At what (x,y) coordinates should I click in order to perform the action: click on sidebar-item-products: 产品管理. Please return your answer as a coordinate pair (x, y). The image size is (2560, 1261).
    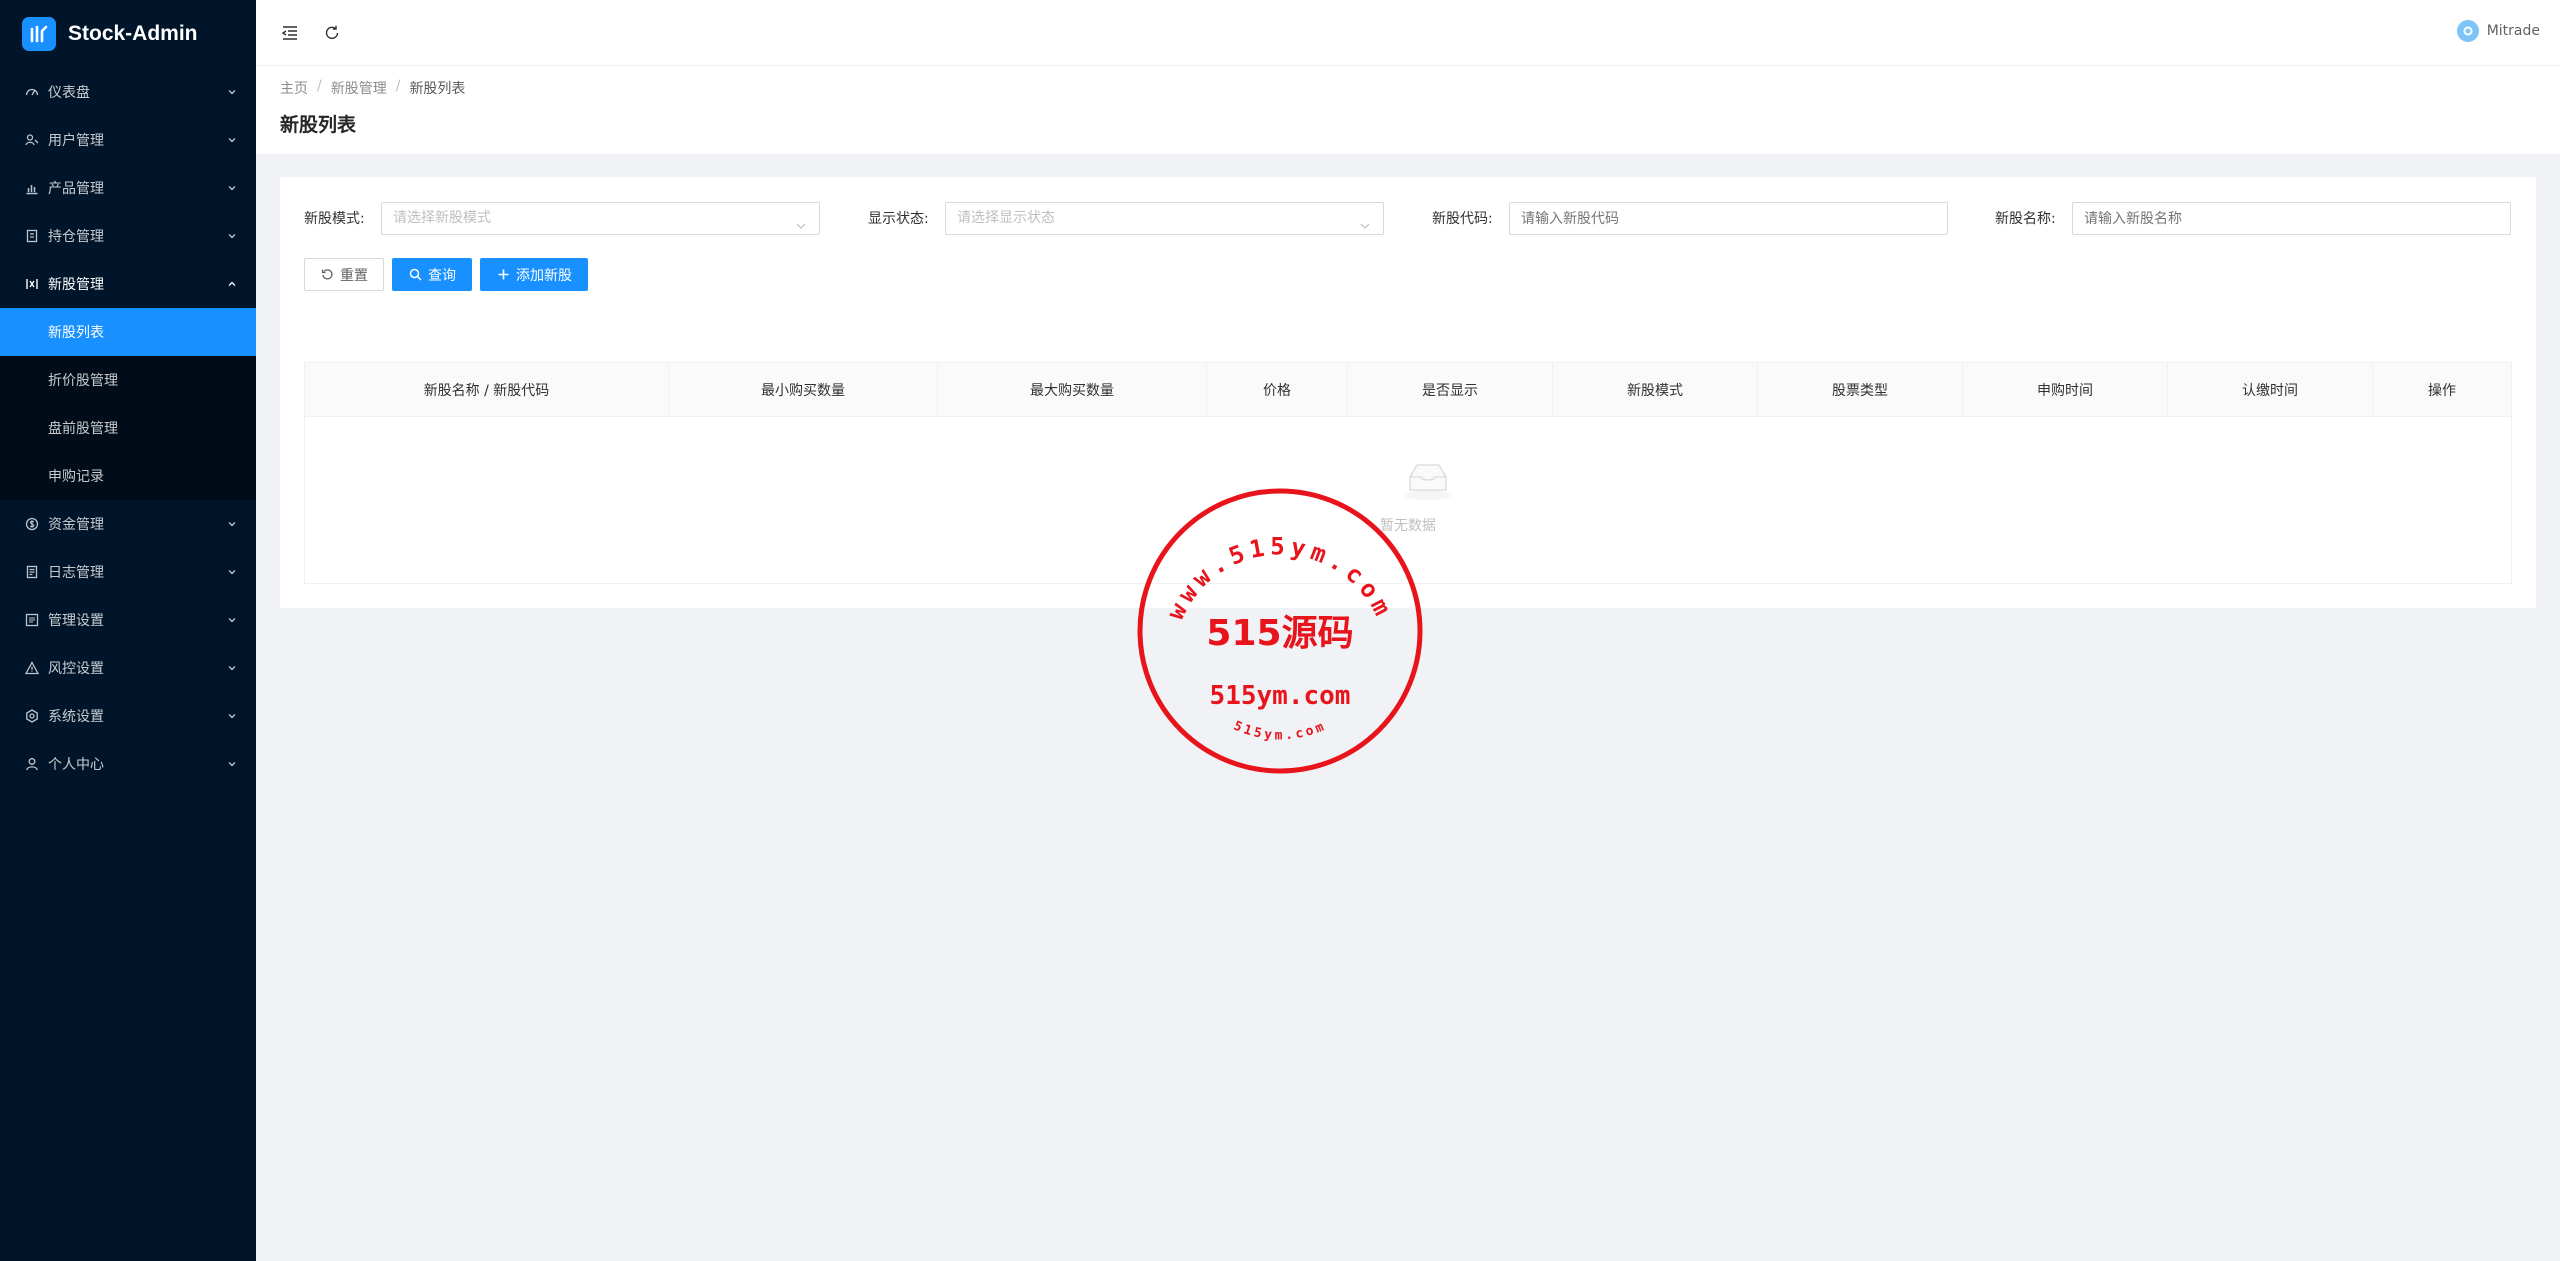
    Looking at the image, I should click on (128, 188).